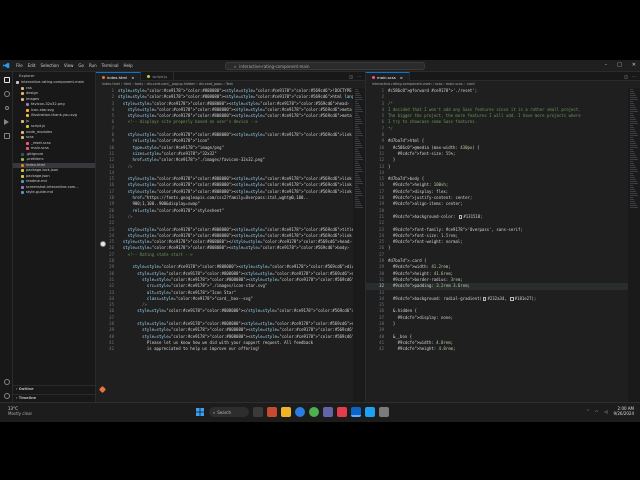 The width and height of the screenshot is (640, 480). What do you see at coordinates (200, 412) in the screenshot?
I see `start-button-icon` at bounding box center [200, 412].